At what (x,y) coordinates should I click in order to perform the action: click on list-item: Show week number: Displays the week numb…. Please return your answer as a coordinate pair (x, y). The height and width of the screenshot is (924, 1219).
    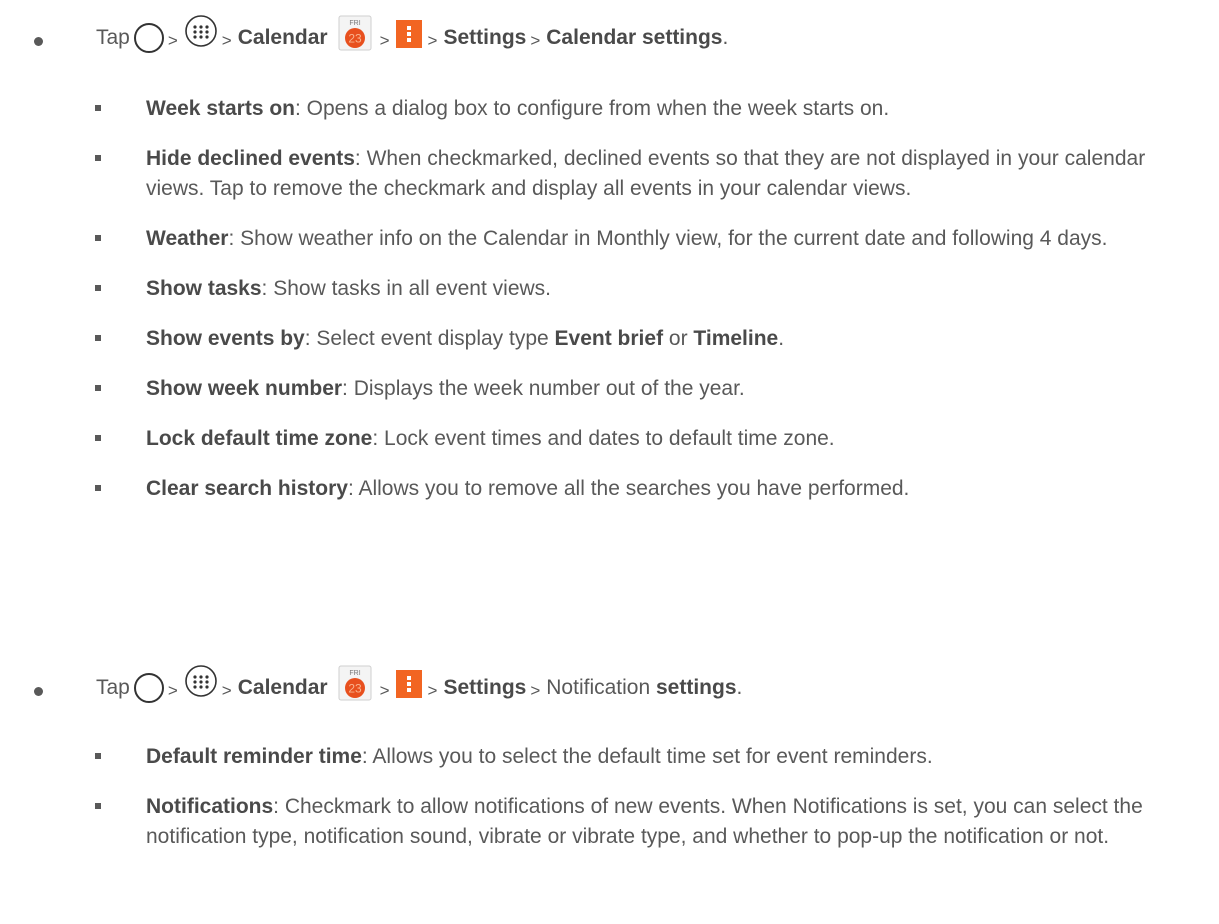
    Looking at the image, I should click on (609, 389).